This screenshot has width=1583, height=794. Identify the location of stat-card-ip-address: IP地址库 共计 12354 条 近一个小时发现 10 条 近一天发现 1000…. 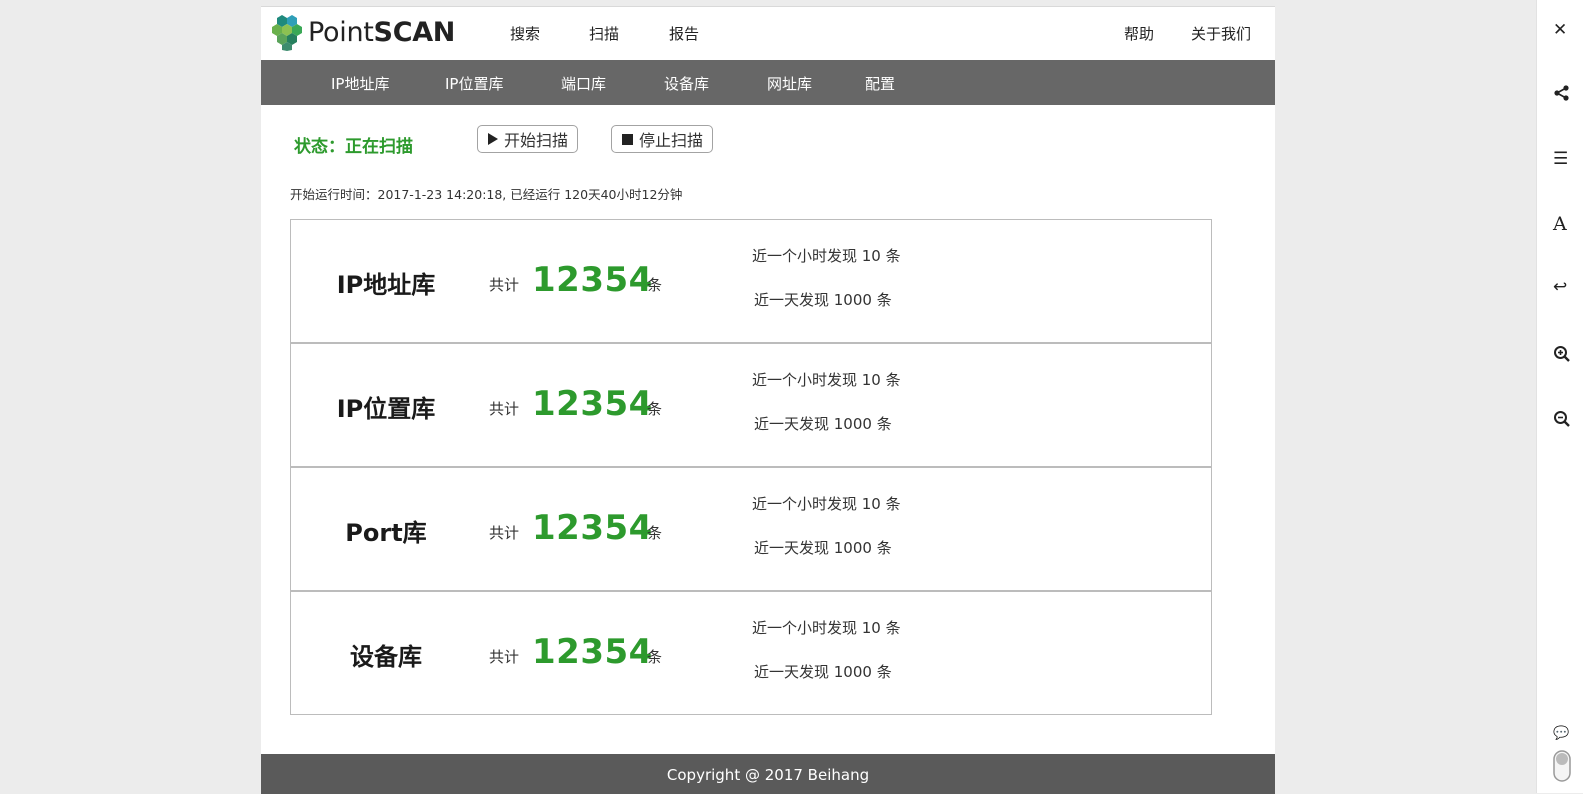
(751, 281).